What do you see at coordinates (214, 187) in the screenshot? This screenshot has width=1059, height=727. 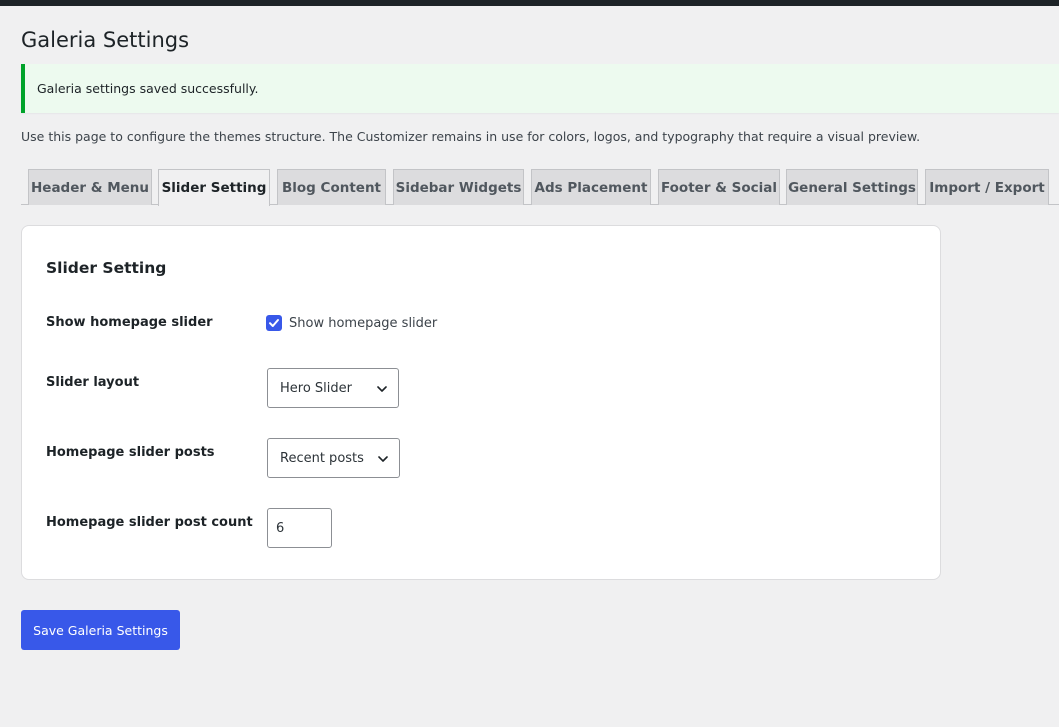 I see `tab-slider-setting: Slider Setting` at bounding box center [214, 187].